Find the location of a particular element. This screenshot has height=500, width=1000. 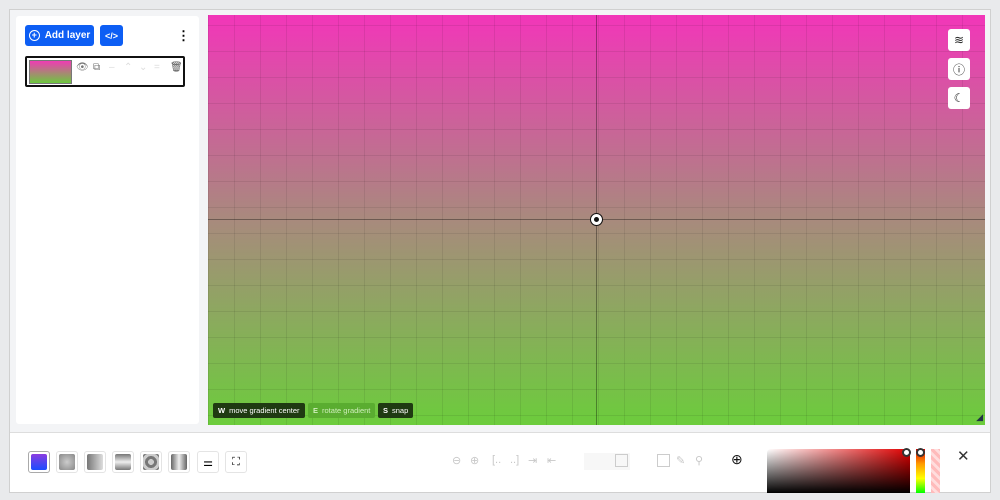

sliders-icon: ⚌ is located at coordinates (208, 462).